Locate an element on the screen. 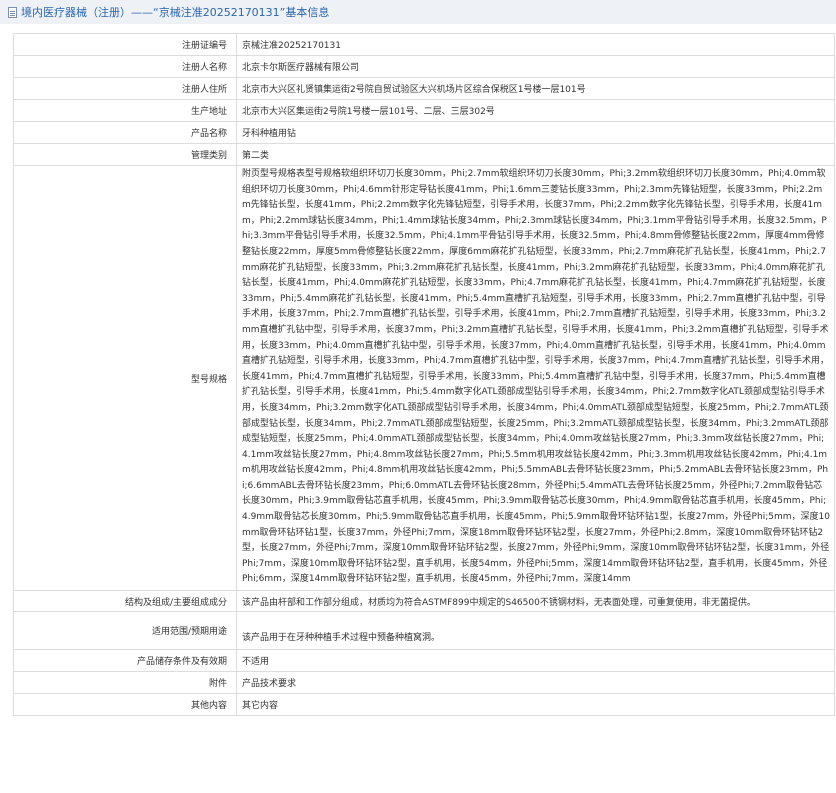  field-label: 管理类别 is located at coordinates (125, 154).